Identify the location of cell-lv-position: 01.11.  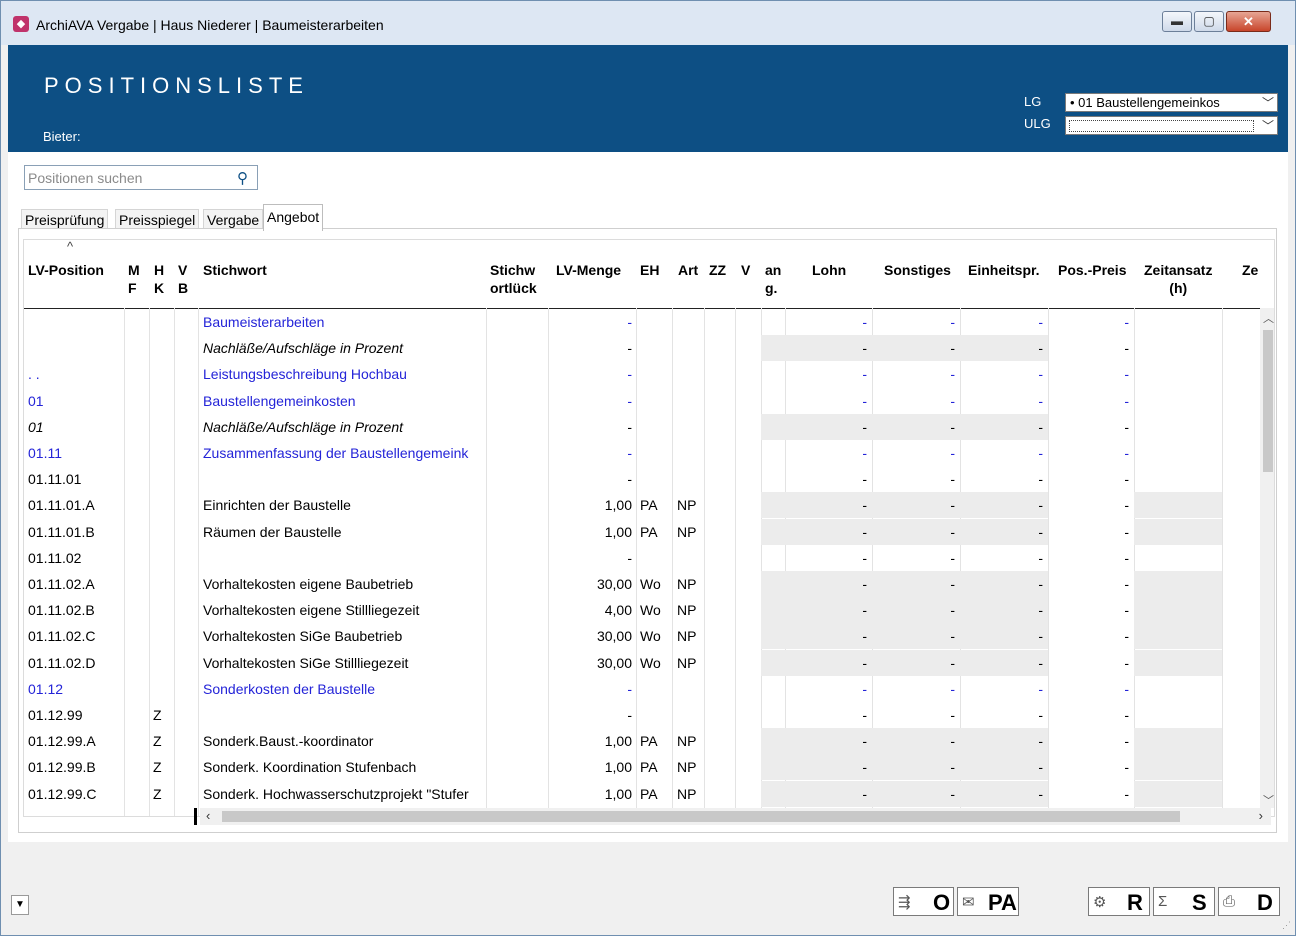
(75, 453).